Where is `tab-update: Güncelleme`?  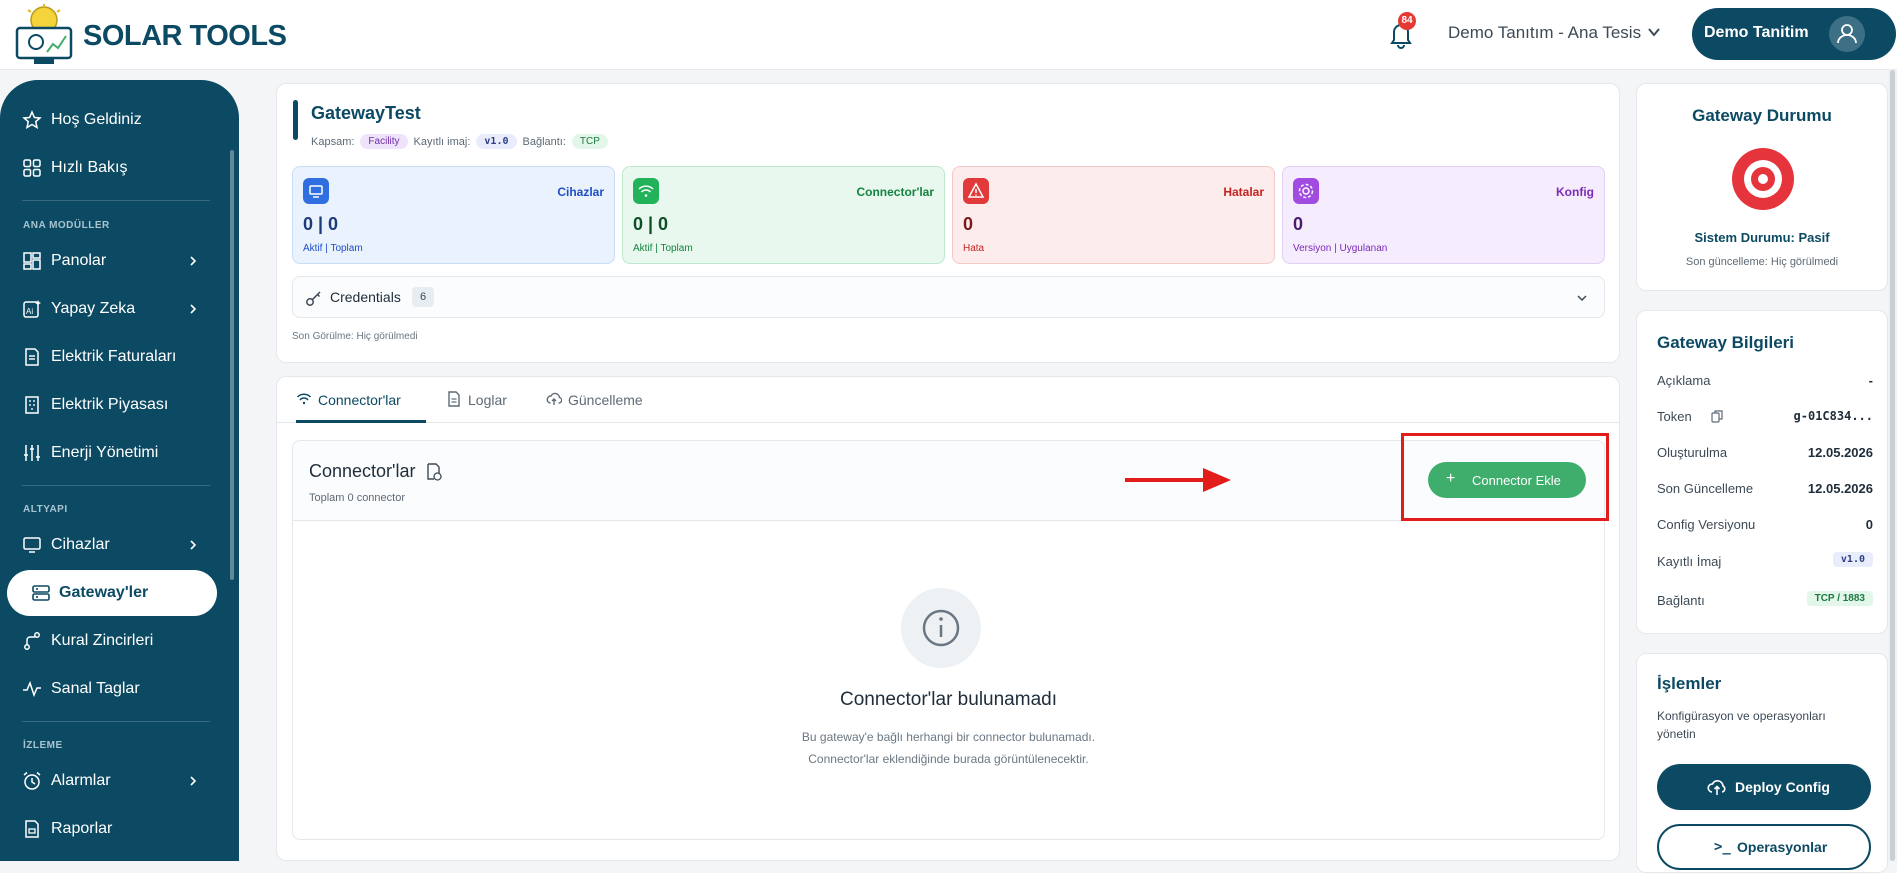
tab-update: Güncelleme is located at coordinates (601, 400).